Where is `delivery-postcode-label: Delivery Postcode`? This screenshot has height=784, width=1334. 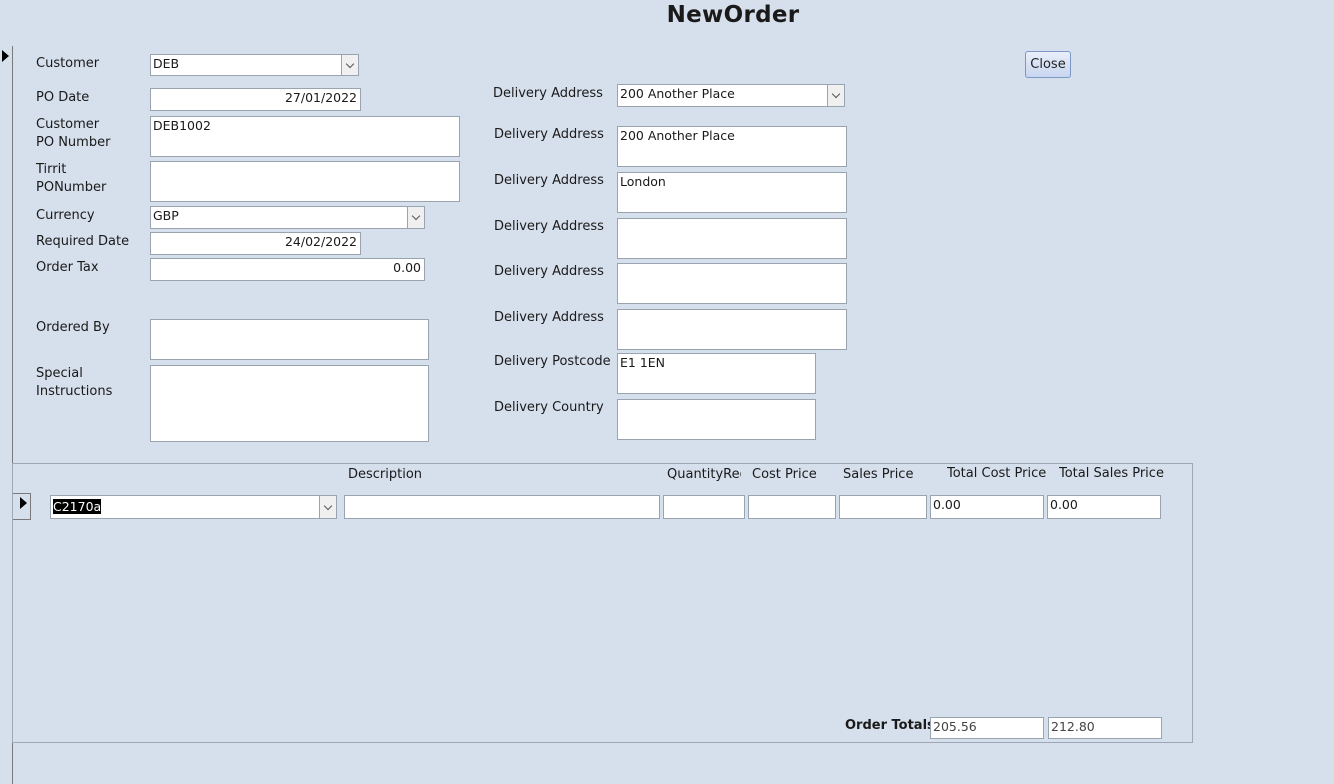
delivery-postcode-label: Delivery Postcode is located at coordinates (552, 361).